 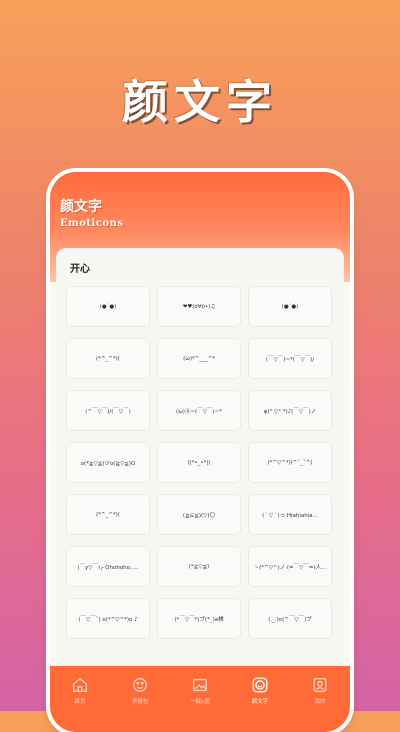 What do you see at coordinates (199, 514) in the screenshot?
I see `emoticon-item: (≧⊆≦)(▽)〇` at bounding box center [199, 514].